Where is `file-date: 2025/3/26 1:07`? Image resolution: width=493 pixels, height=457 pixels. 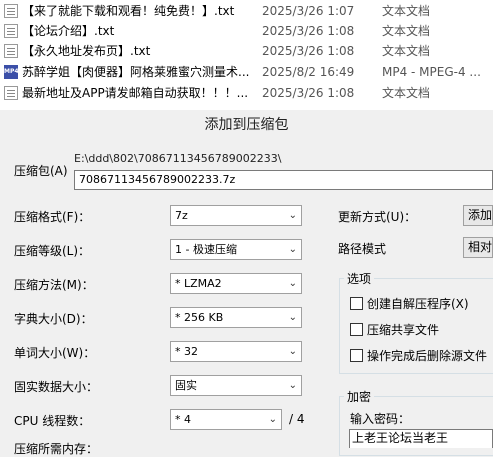 file-date: 2025/3/26 1:07 is located at coordinates (308, 11).